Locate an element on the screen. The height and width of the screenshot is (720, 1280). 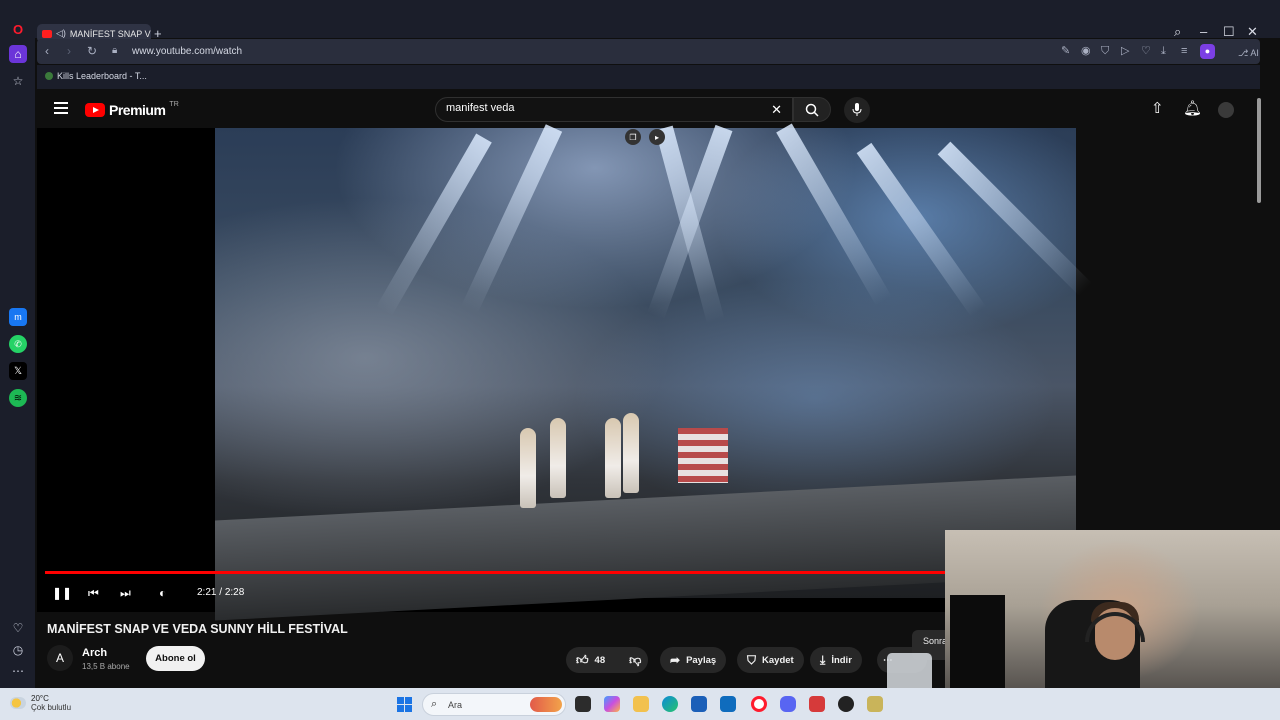
windows-start-icon is located at coordinates (404, 704).